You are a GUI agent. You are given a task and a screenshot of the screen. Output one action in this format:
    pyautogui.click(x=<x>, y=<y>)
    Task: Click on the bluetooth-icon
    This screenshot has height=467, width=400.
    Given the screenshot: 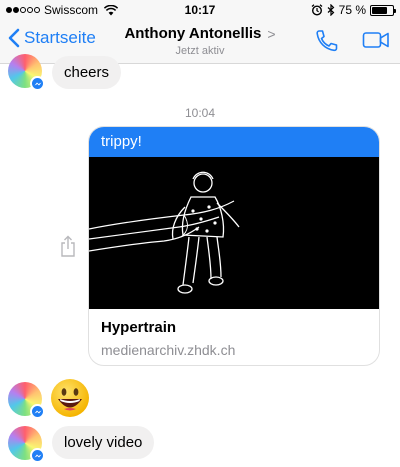 What is the action you would take?
    pyautogui.click(x=331, y=10)
    